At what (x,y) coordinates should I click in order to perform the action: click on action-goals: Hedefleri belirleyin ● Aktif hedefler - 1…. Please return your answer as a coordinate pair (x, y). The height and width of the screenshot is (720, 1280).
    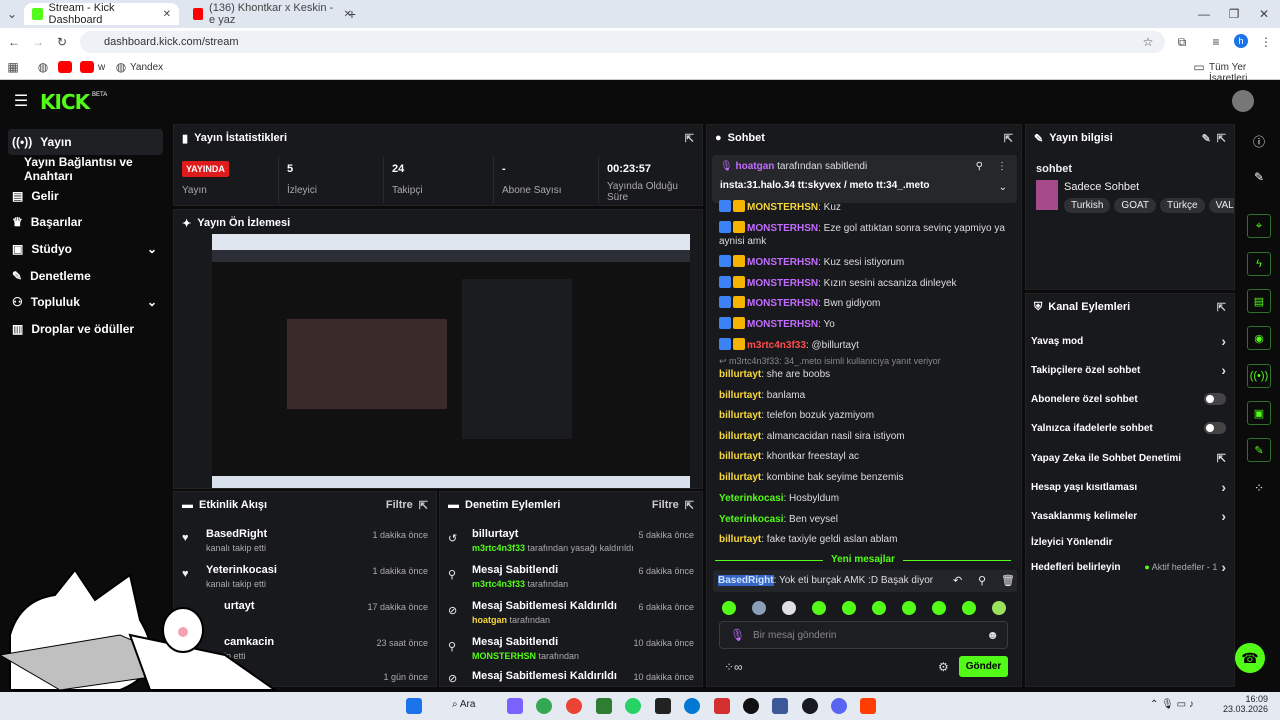
    Looking at the image, I should click on (1128, 567).